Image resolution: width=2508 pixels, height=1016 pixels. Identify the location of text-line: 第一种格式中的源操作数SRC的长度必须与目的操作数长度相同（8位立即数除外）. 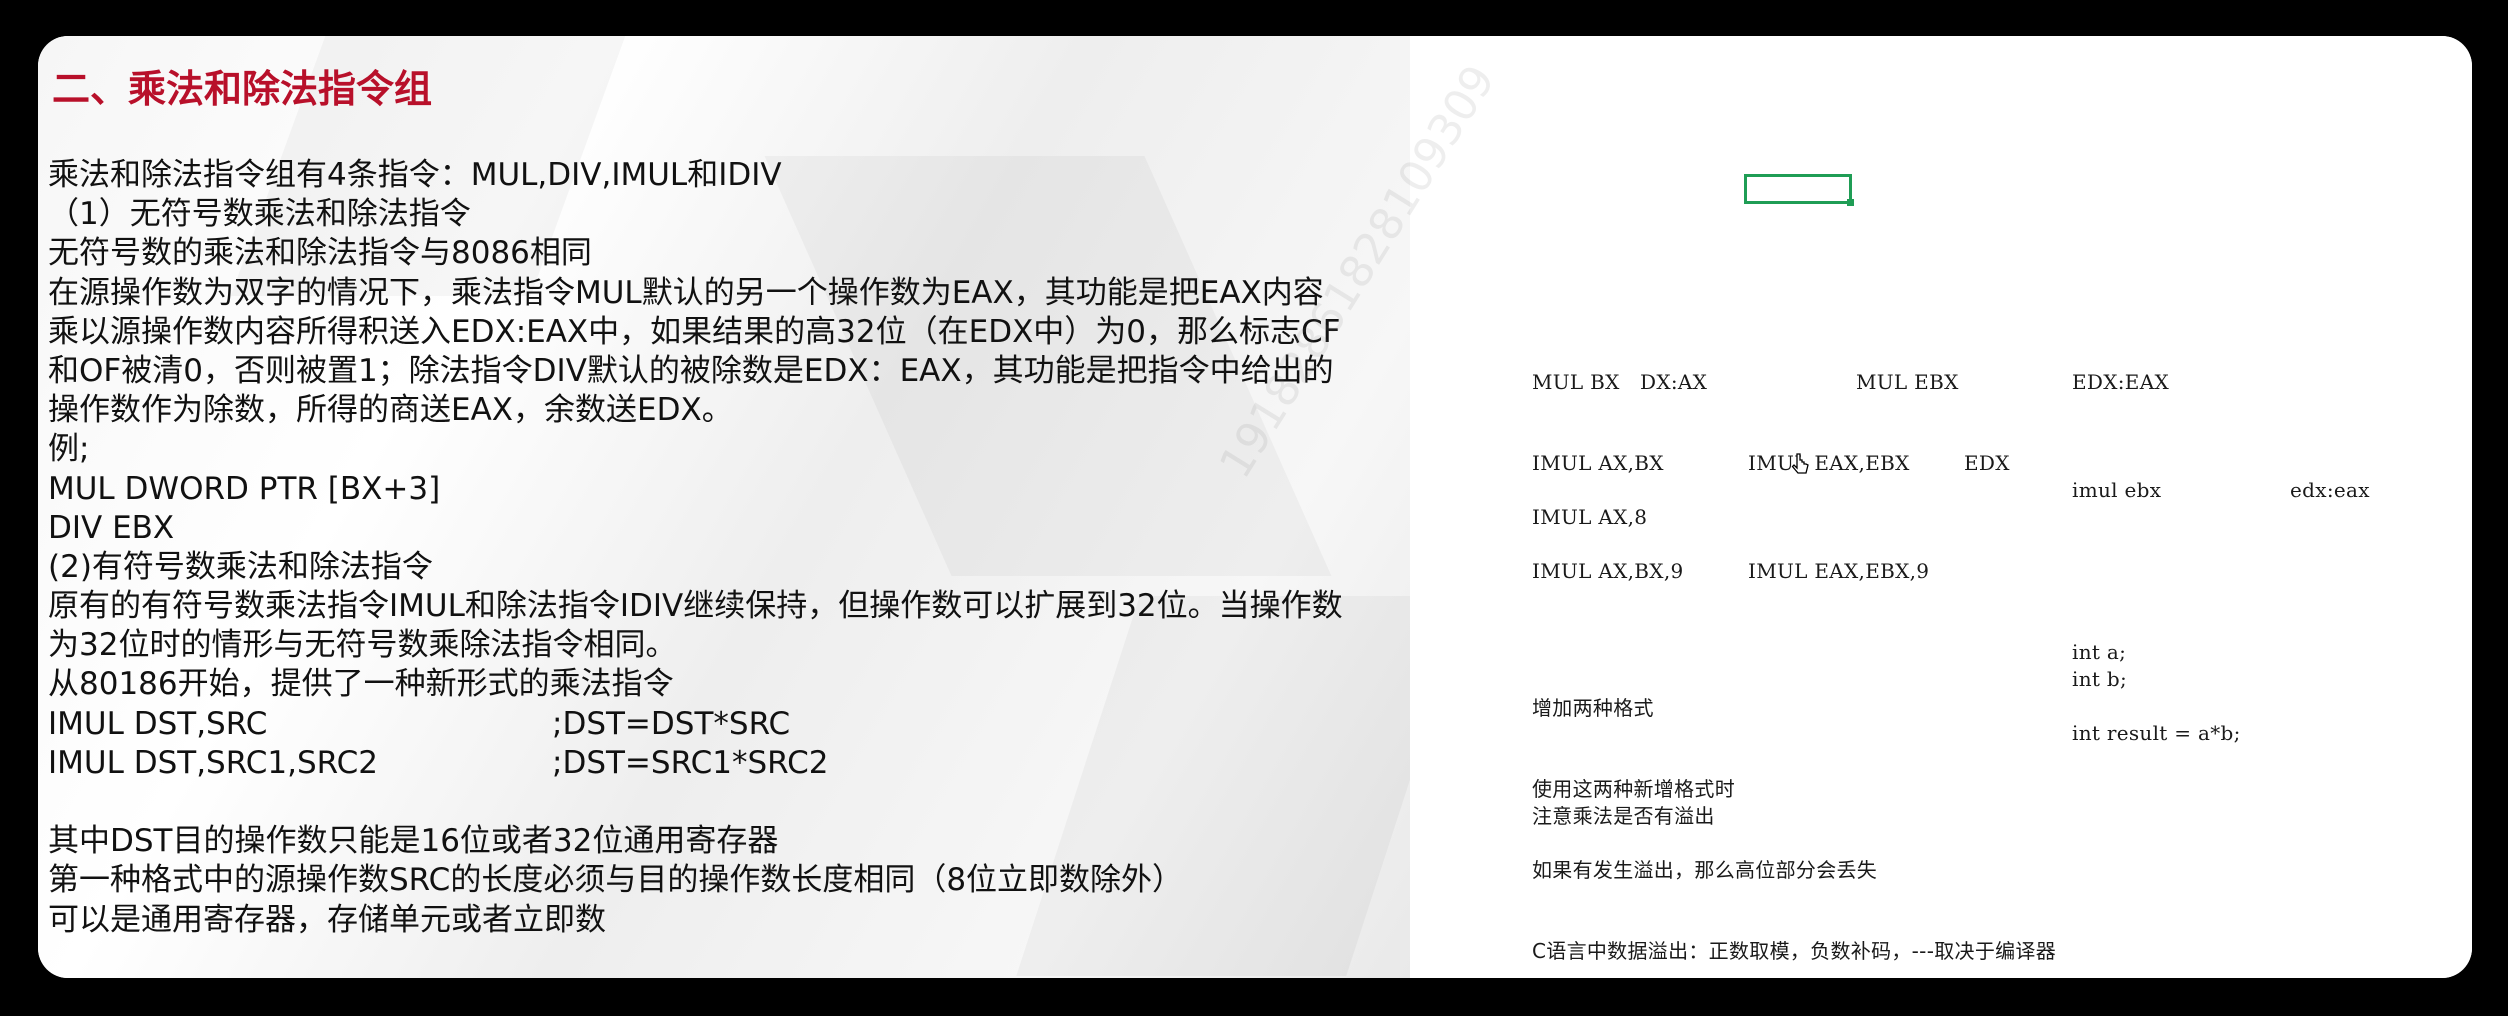
(616, 880).